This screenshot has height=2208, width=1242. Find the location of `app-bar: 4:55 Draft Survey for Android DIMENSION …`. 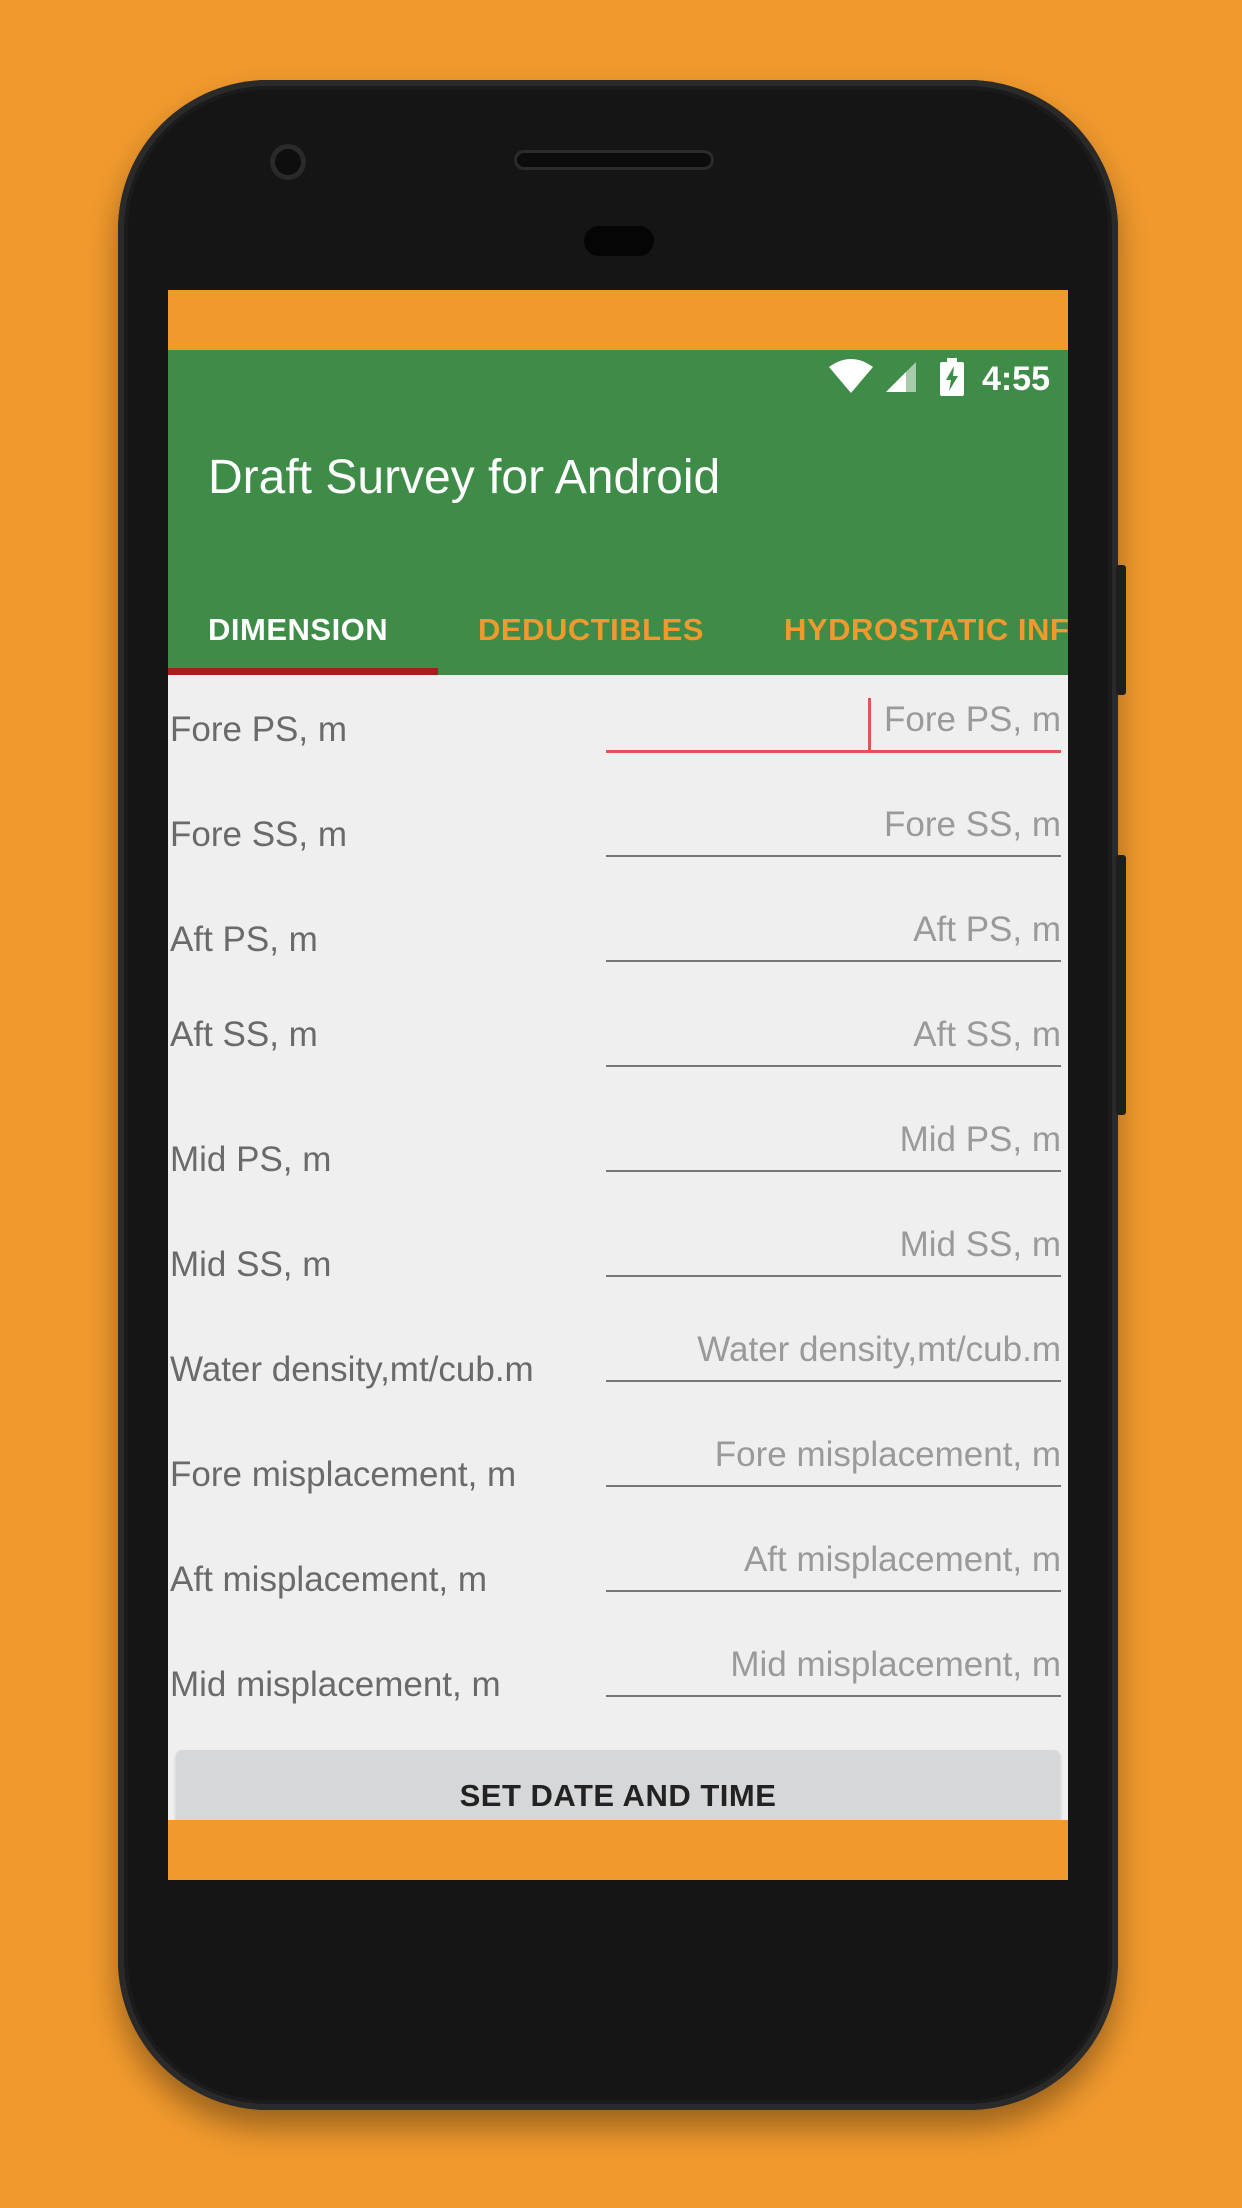

app-bar: 4:55 Draft Survey for Android DIMENSION … is located at coordinates (618, 512).